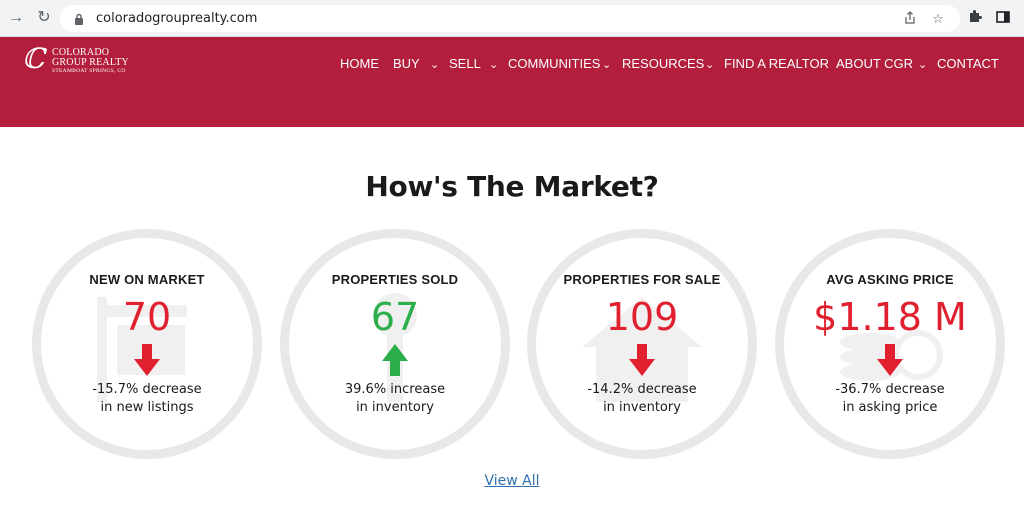 This screenshot has height=529, width=1024. Describe the element at coordinates (642, 389) in the screenshot. I see `stat-change: -14.2% decrease` at that location.